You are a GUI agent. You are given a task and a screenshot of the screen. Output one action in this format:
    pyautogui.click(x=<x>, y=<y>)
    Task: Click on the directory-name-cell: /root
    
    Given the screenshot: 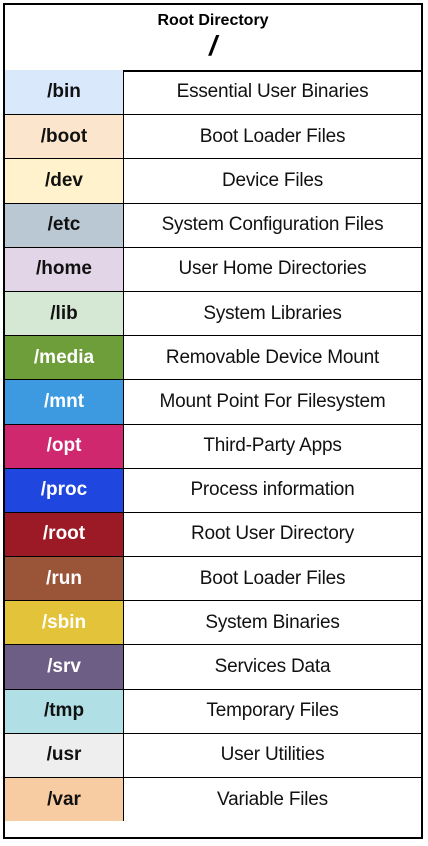 What is the action you would take?
    pyautogui.click(x=64, y=534)
    